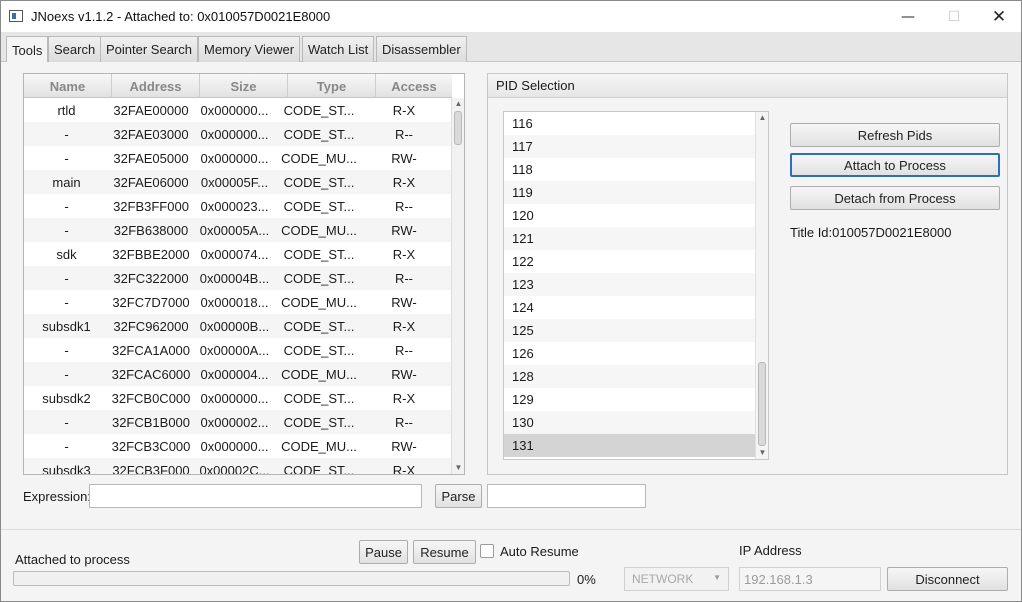 This screenshot has height=602, width=1022. Describe the element at coordinates (238, 302) in the screenshot. I see `table-row: - 32FC7D7000 0x000018... CODE_MU... RW-` at that location.